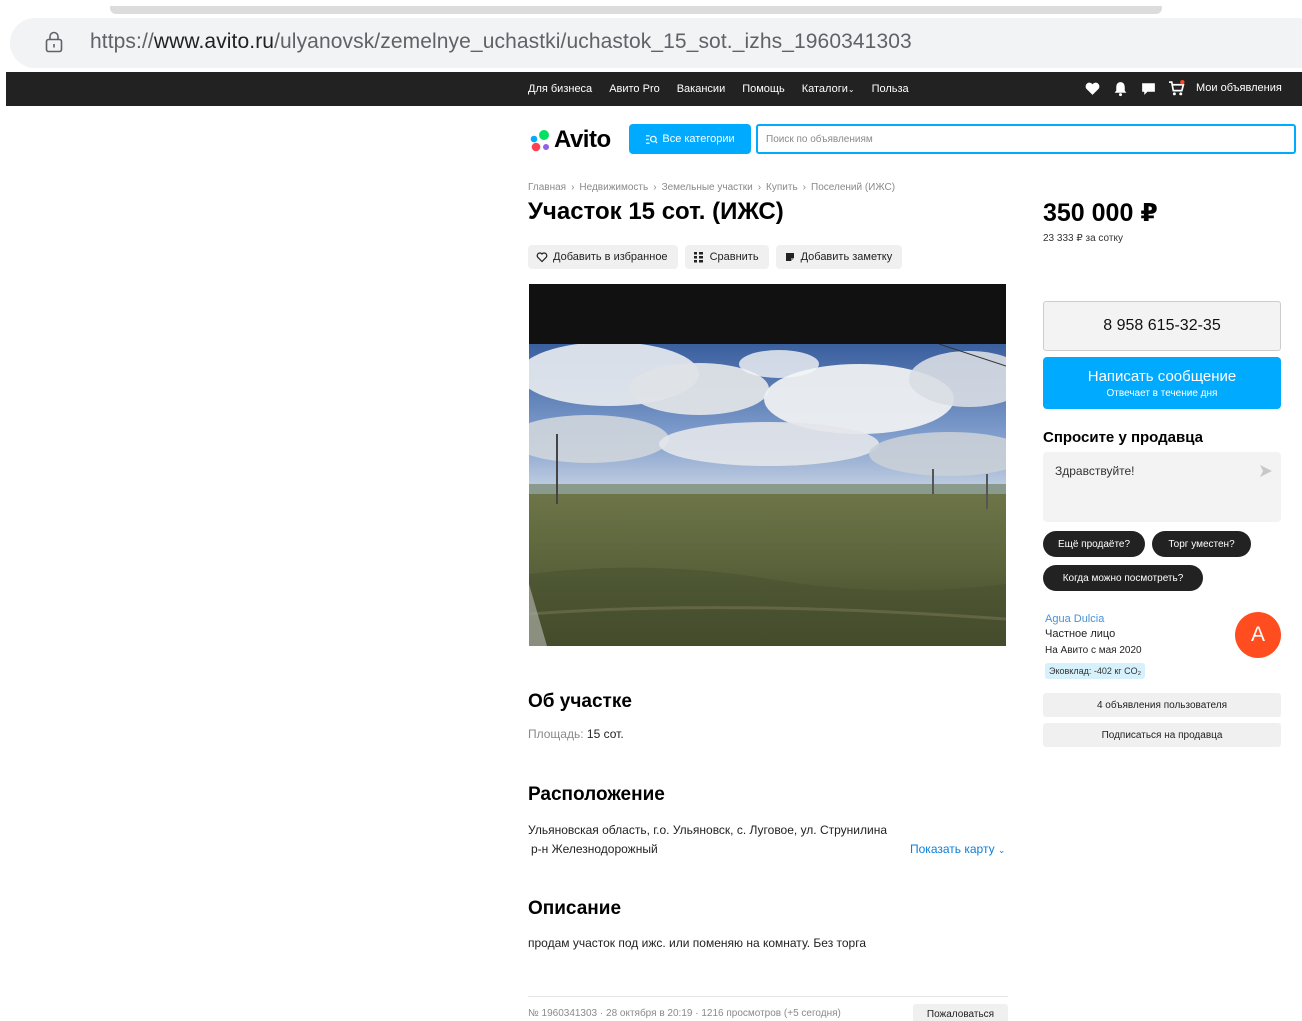 This screenshot has width=1302, height=1021. I want to click on write-message-label: Написать сообщение, so click(1162, 376).